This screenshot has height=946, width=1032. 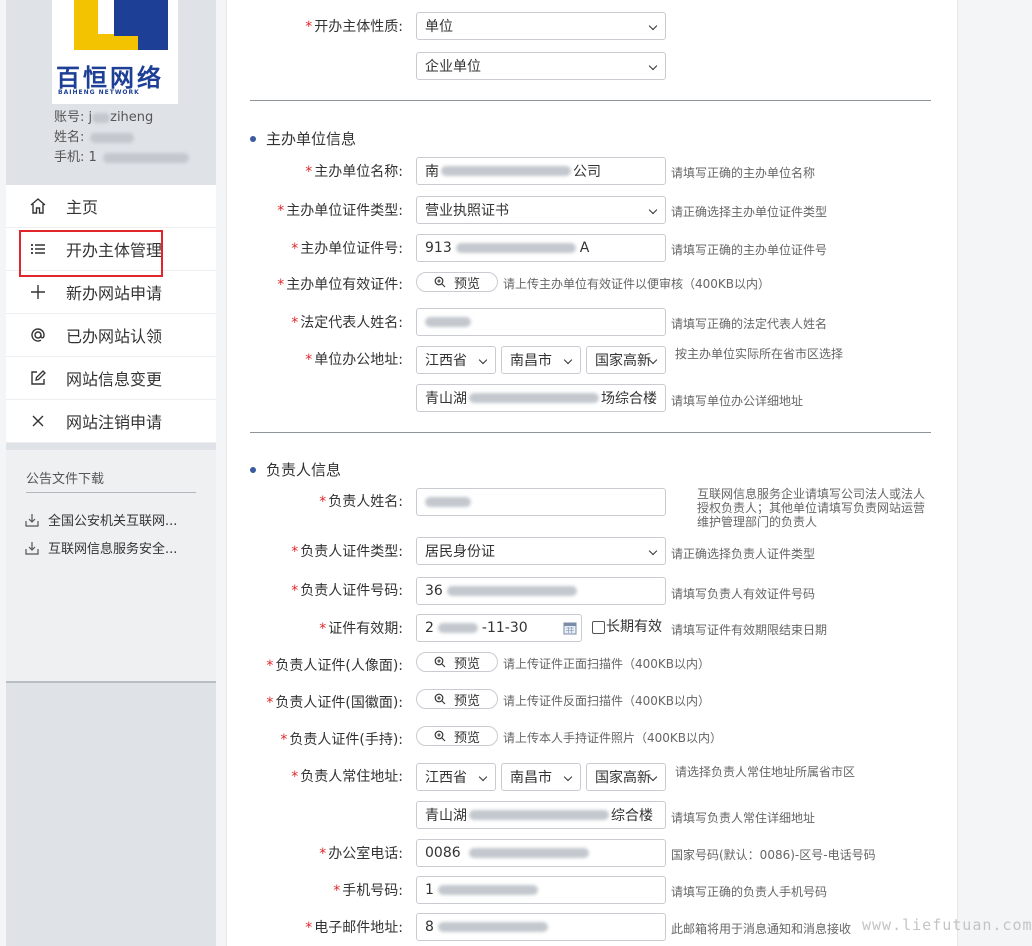 What do you see at coordinates (634, 627) in the screenshot?
I see `long-term-label: 长期有效` at bounding box center [634, 627].